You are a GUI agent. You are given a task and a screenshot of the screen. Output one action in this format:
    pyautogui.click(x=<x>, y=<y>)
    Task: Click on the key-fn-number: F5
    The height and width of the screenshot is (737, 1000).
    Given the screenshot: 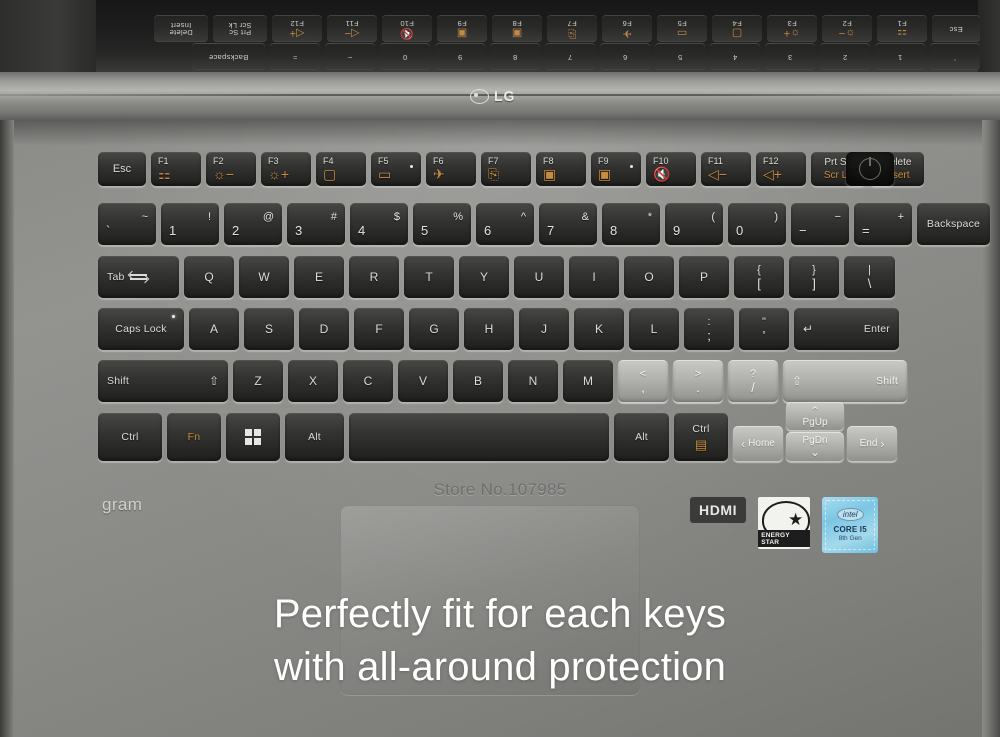 What is the action you would take?
    pyautogui.click(x=383, y=161)
    